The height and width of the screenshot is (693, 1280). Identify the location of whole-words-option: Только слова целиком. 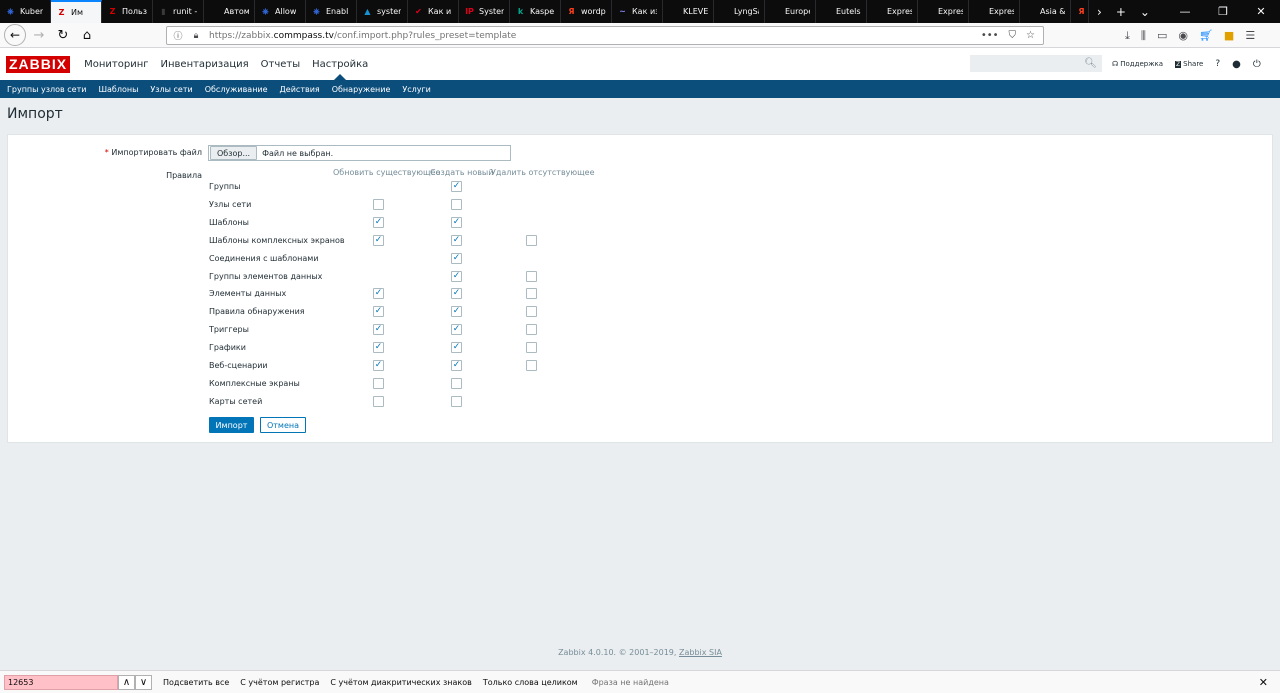
(530, 682).